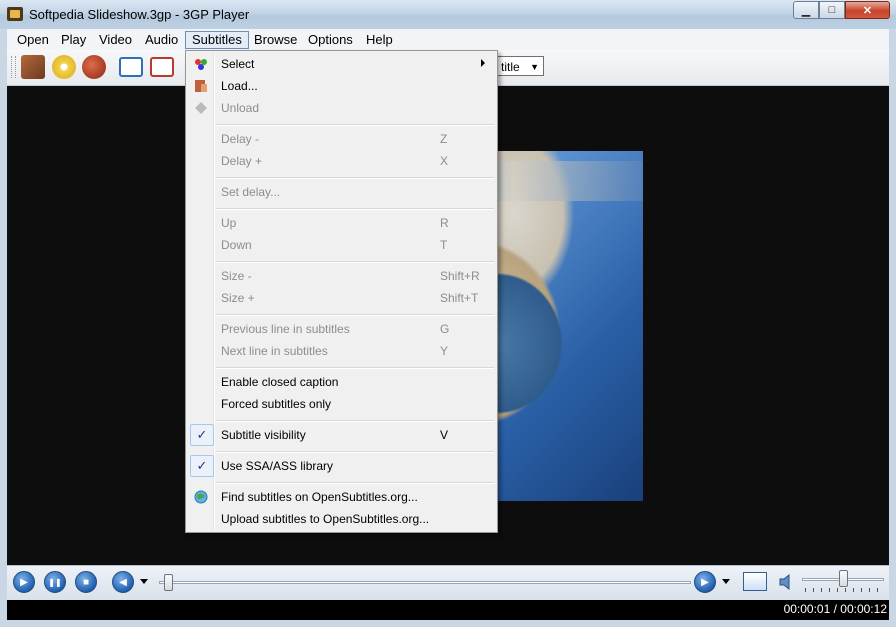 This screenshot has width=896, height=627. Describe the element at coordinates (341, 223) in the screenshot. I see `menu-item-up: Up R` at that location.